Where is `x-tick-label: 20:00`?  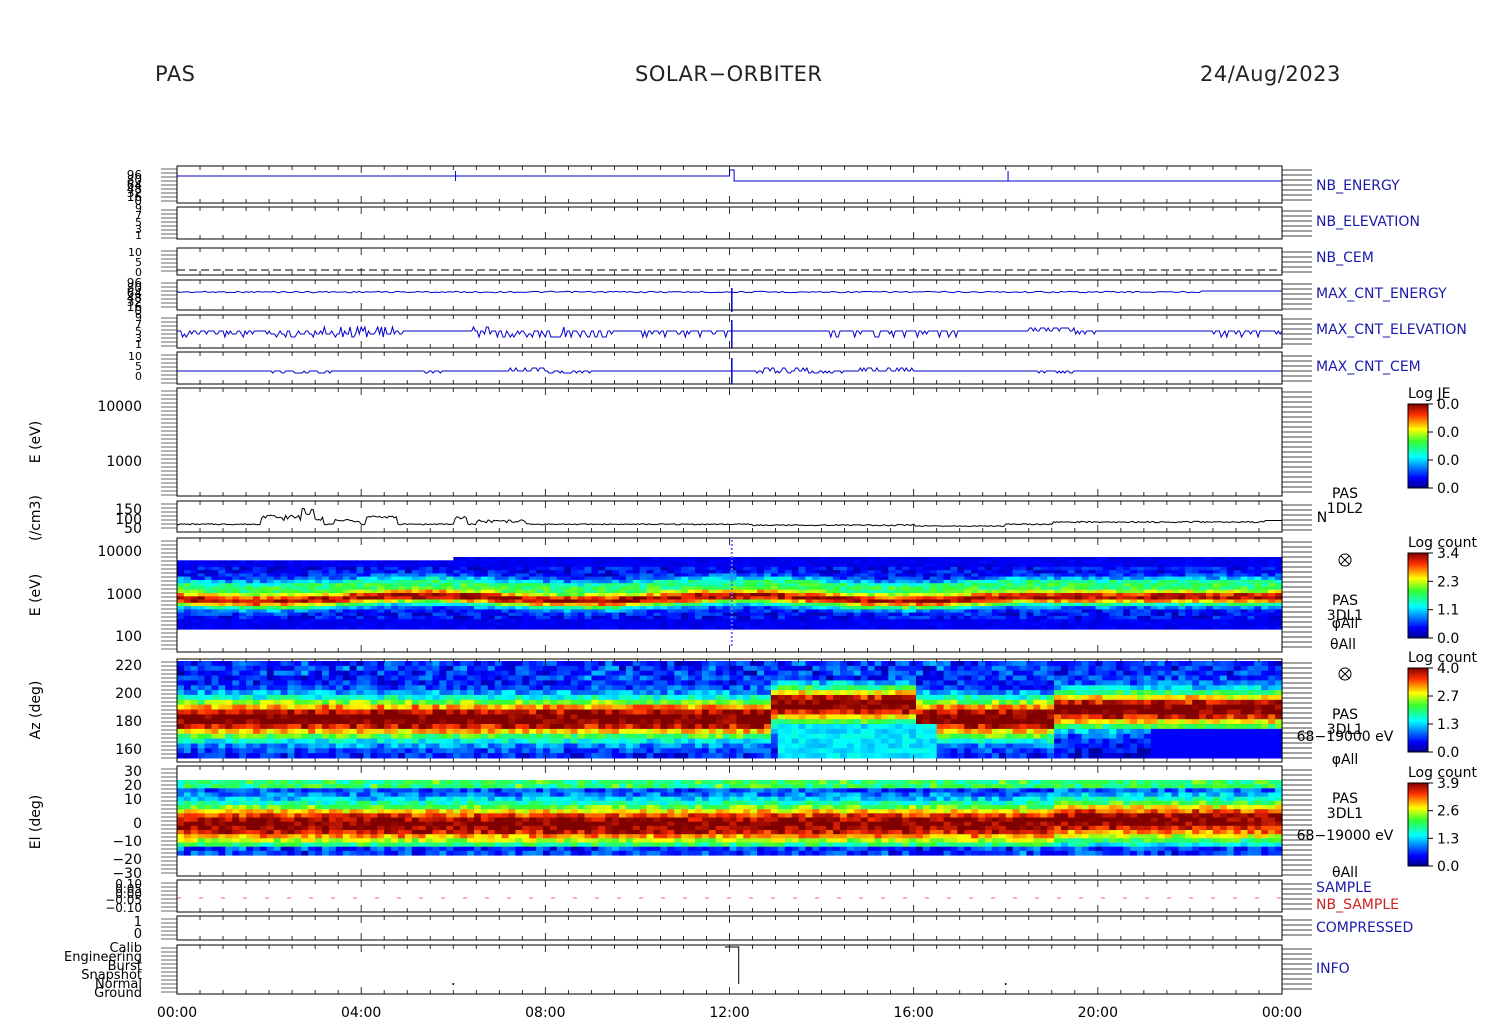 x-tick-label: 20:00 is located at coordinates (1098, 1012).